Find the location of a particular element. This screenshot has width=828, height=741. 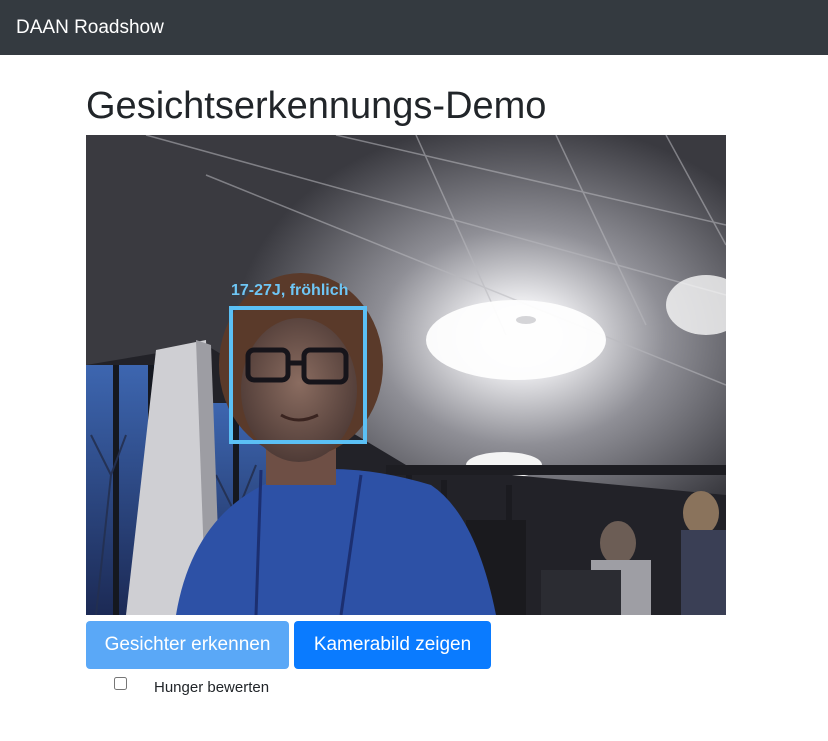

navbar-brand: DAAN Roadshow is located at coordinates (90, 28).